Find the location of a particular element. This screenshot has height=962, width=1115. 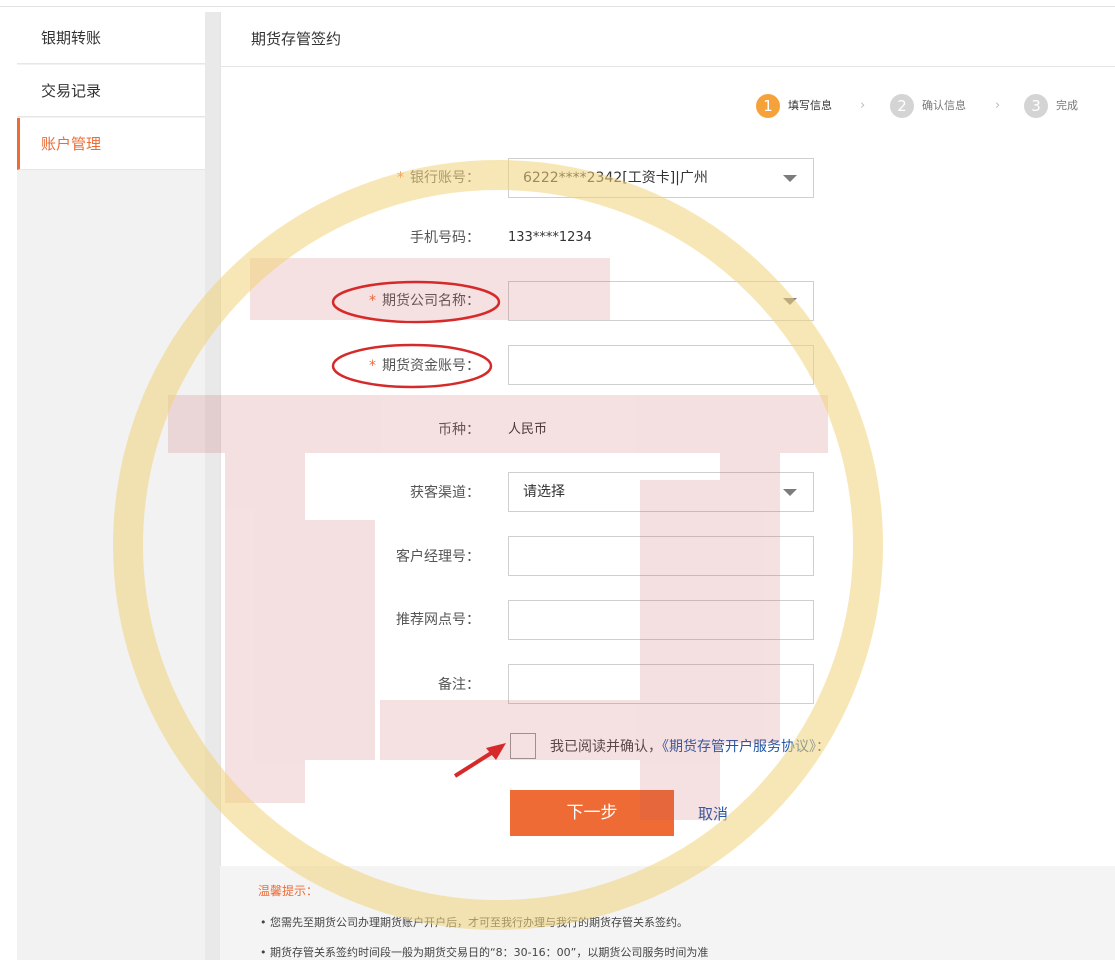

sidebar-item-account-management: 账户管理 is located at coordinates (111, 144).